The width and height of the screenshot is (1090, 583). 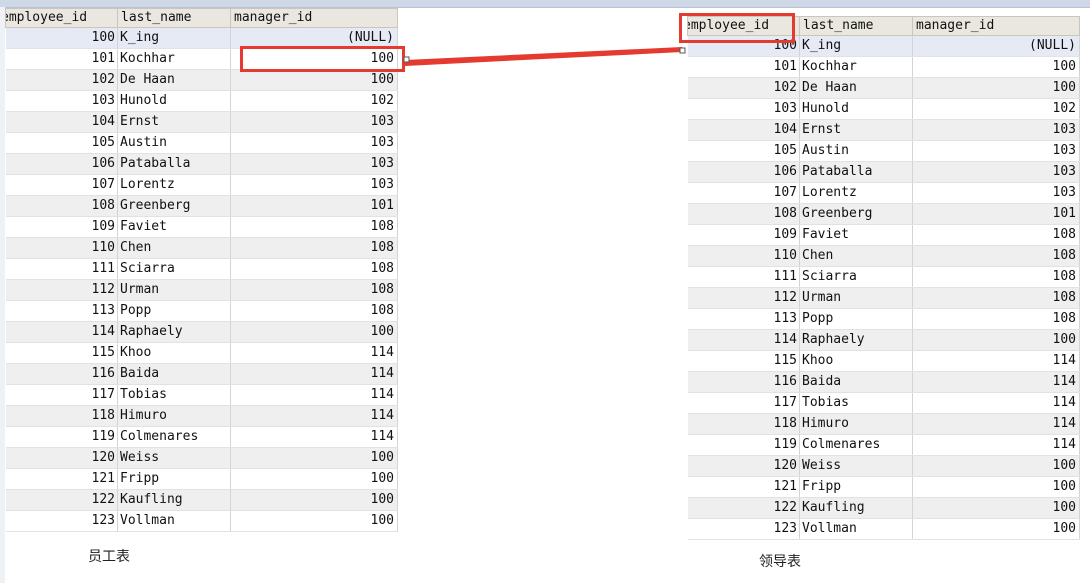 I want to click on manager-table-caption: 领导表, so click(x=780, y=562).